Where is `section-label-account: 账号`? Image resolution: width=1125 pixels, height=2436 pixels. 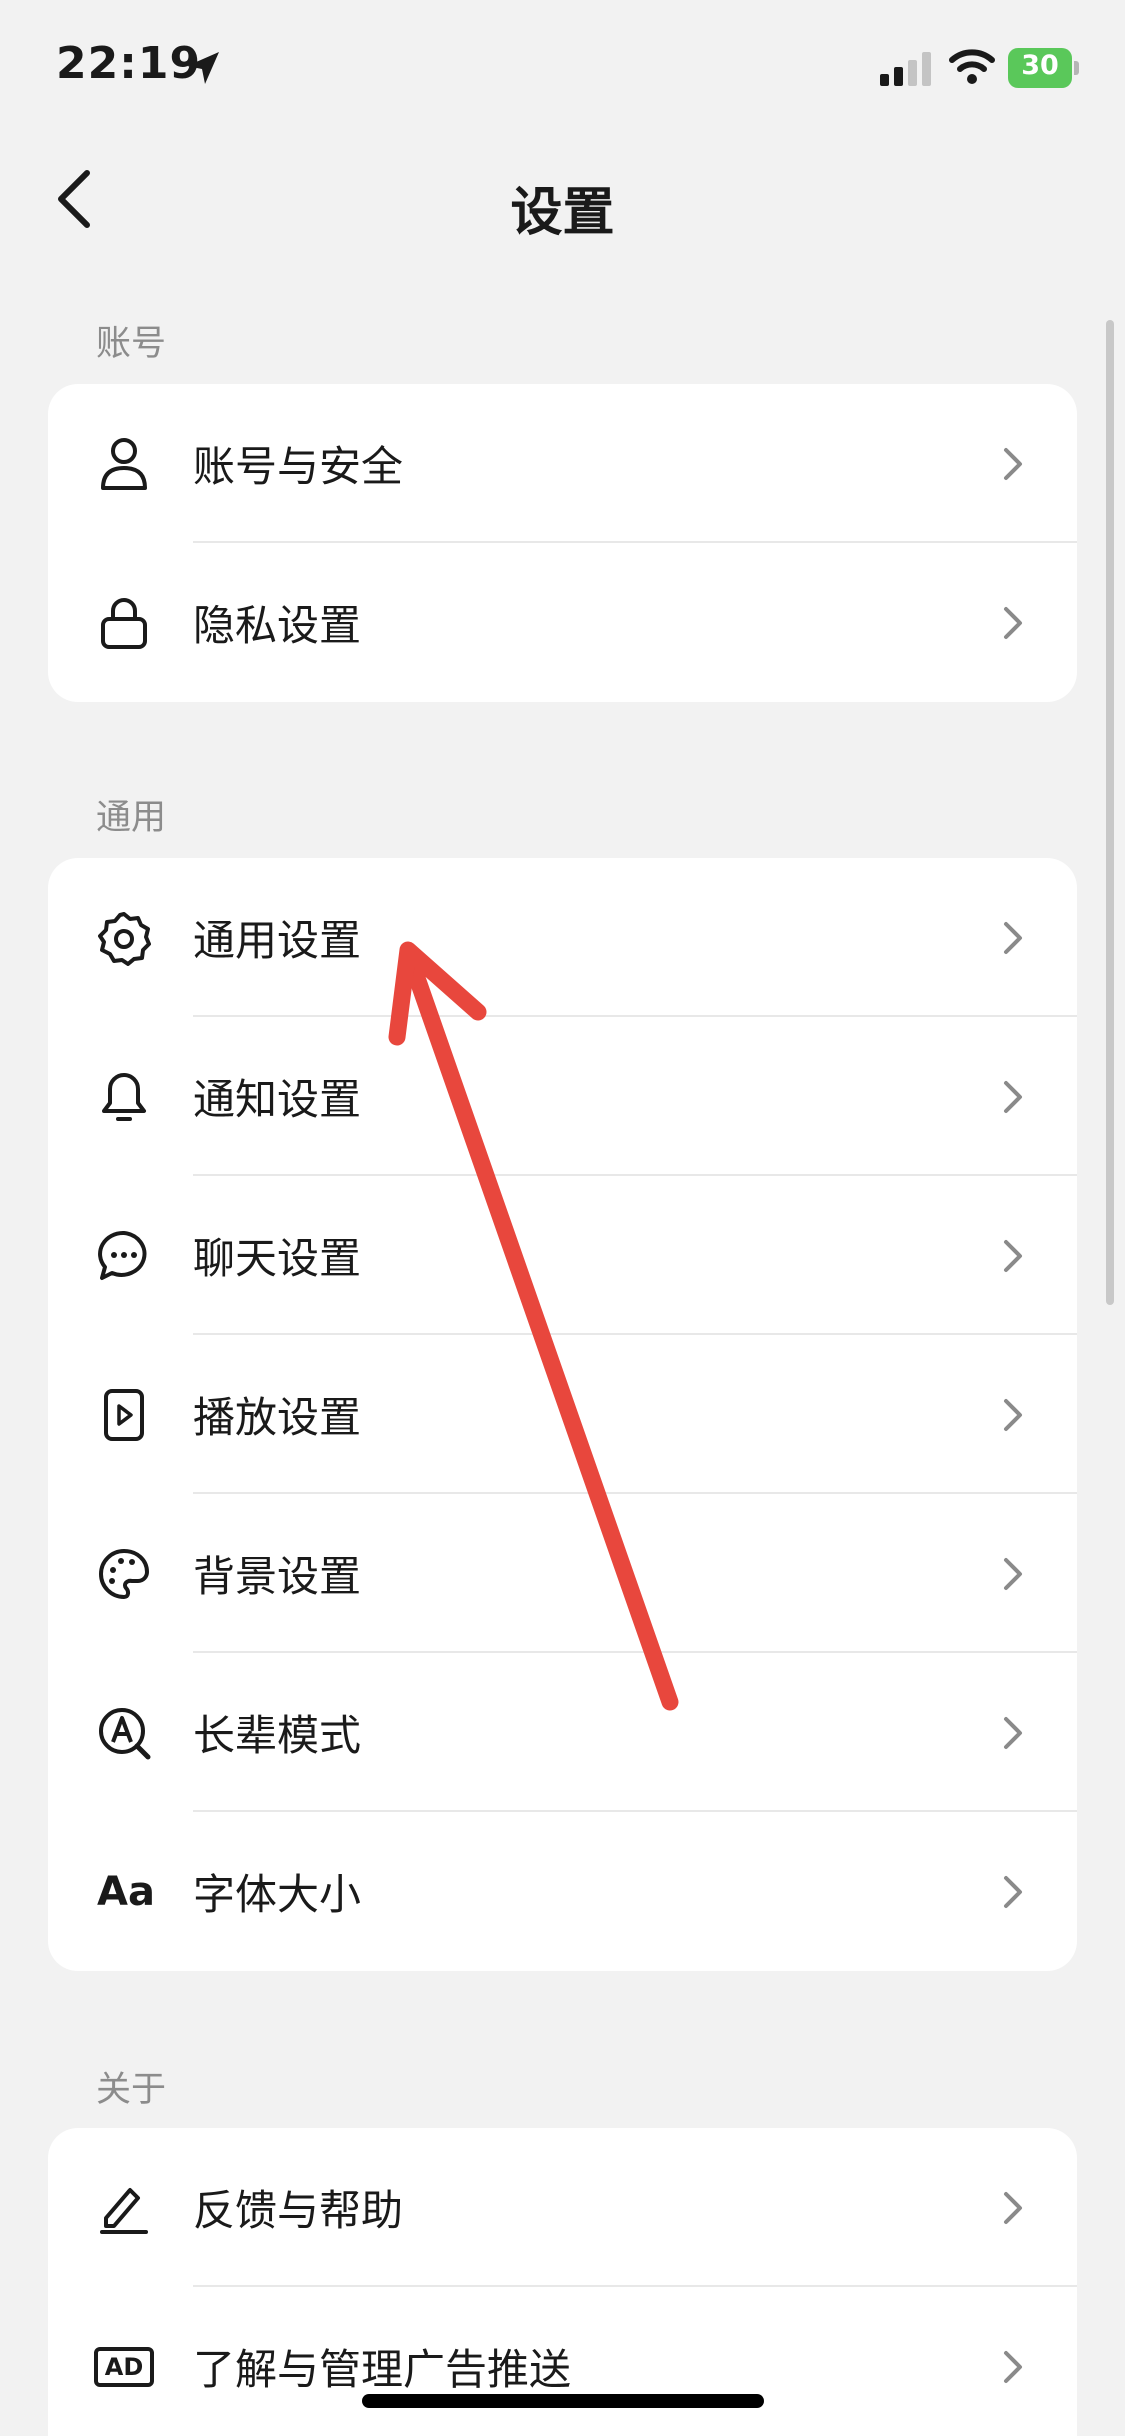
section-label-account: 账号 is located at coordinates (131, 344).